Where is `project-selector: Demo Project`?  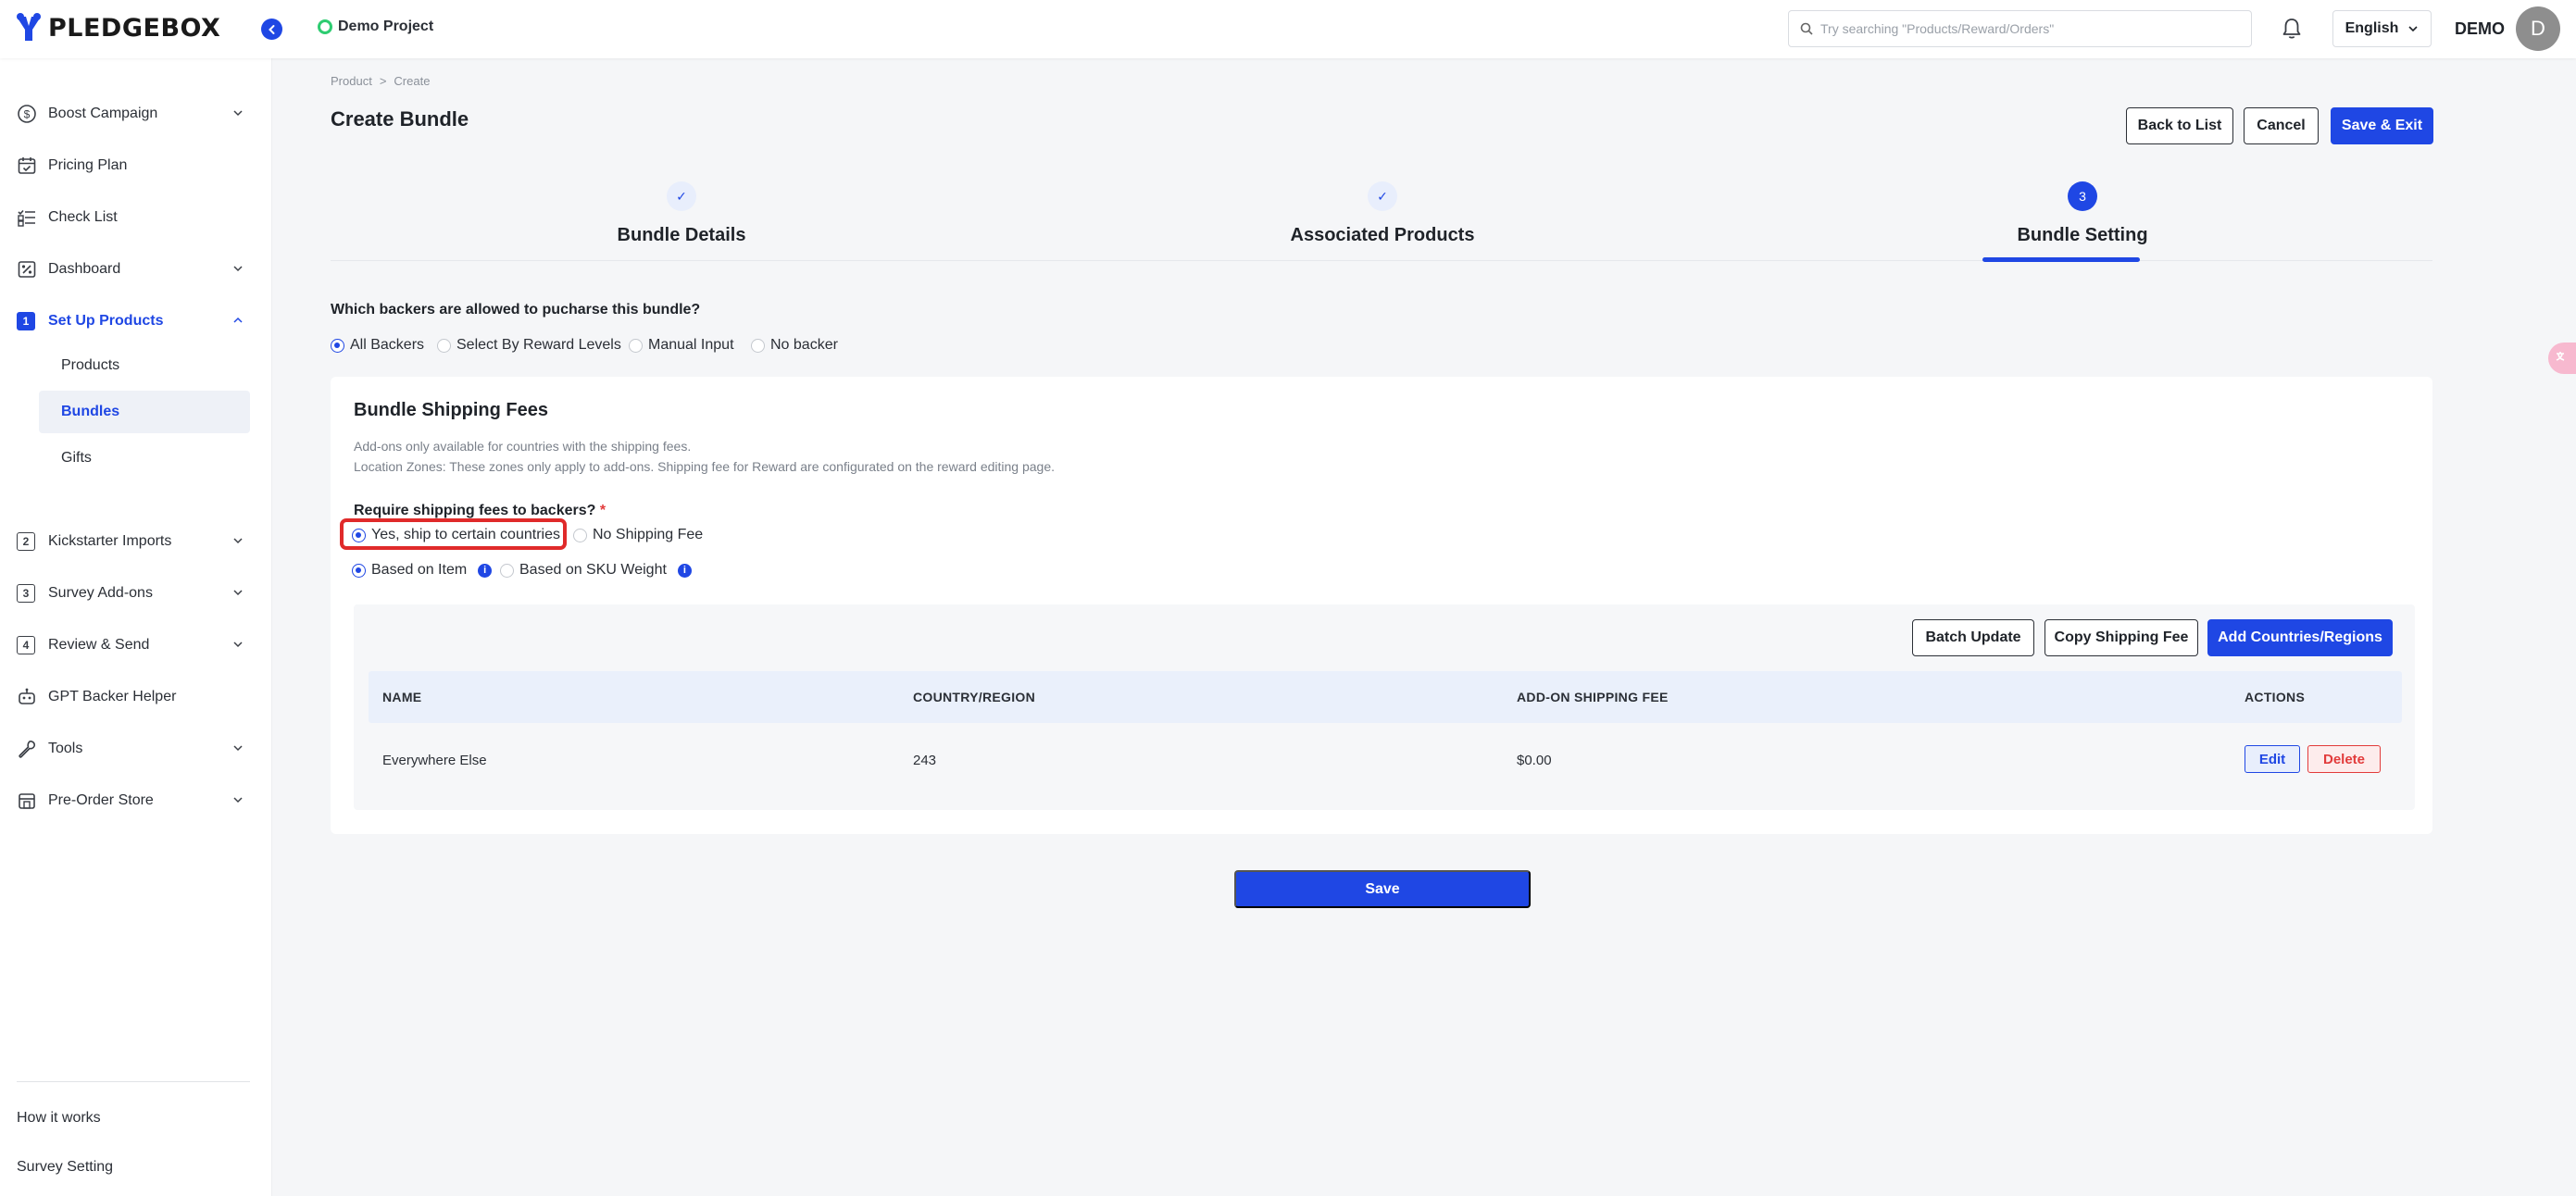
project-selector: Demo Project is located at coordinates (375, 27).